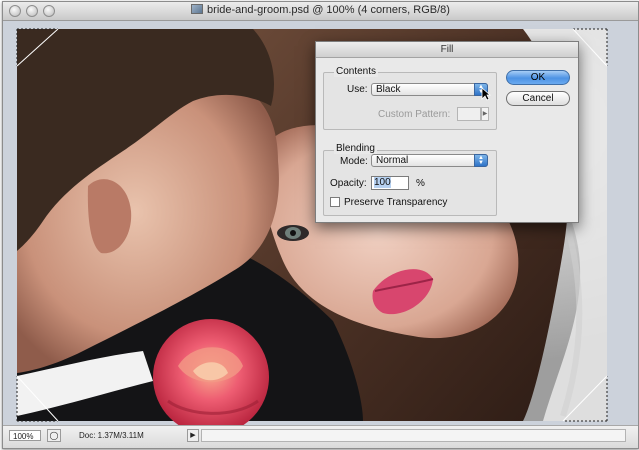 The height and width of the screenshot is (450, 639). I want to click on status-bar: 100% ◯ Doc: 1.37M/3.11M ▶, so click(320, 436).